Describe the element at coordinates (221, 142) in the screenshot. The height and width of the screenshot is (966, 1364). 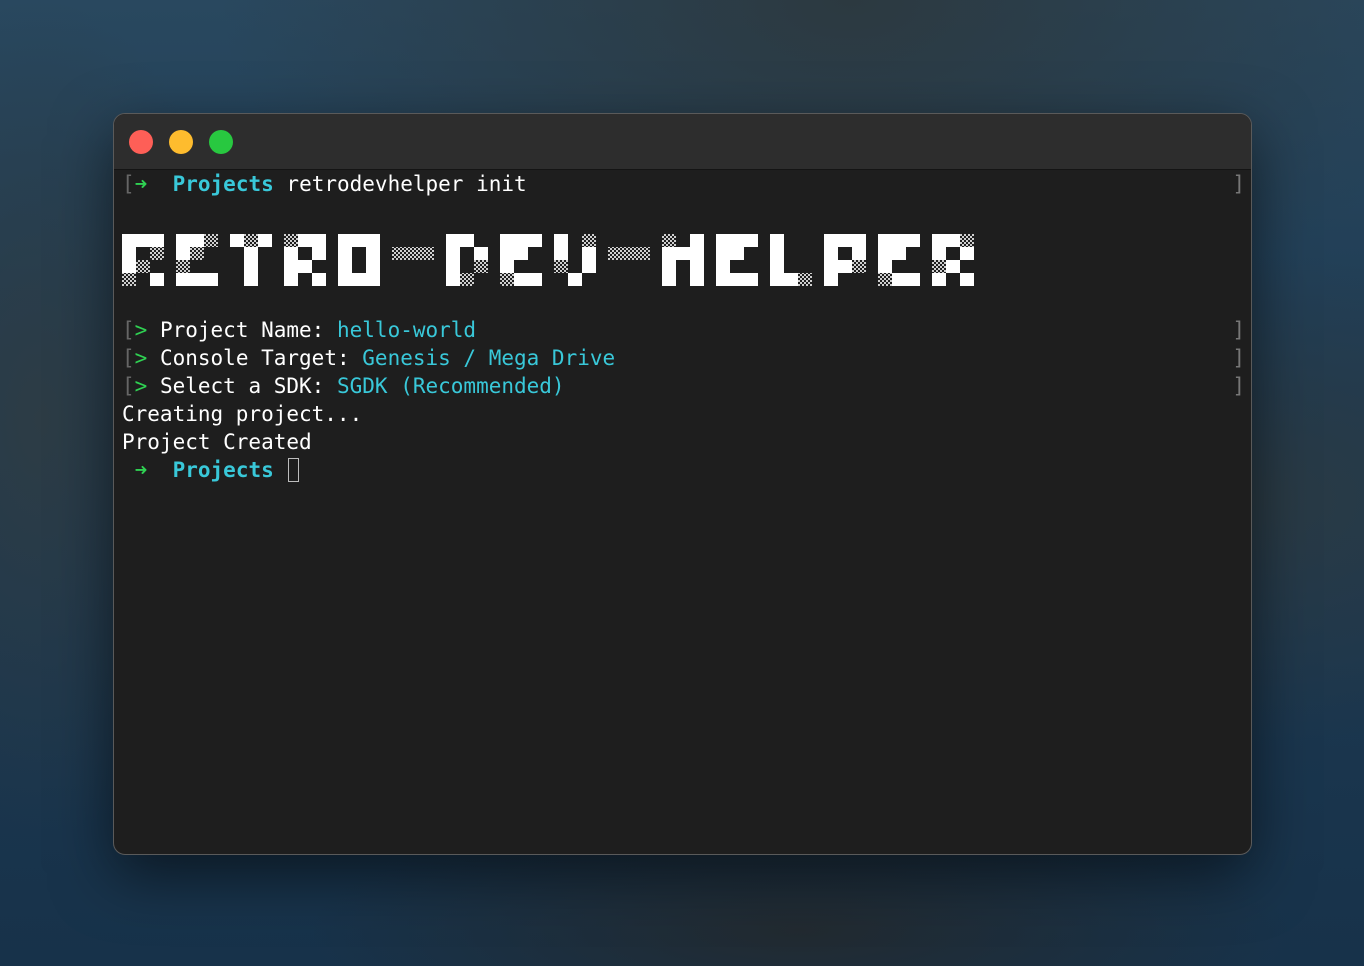
I see `zoom-button` at that location.